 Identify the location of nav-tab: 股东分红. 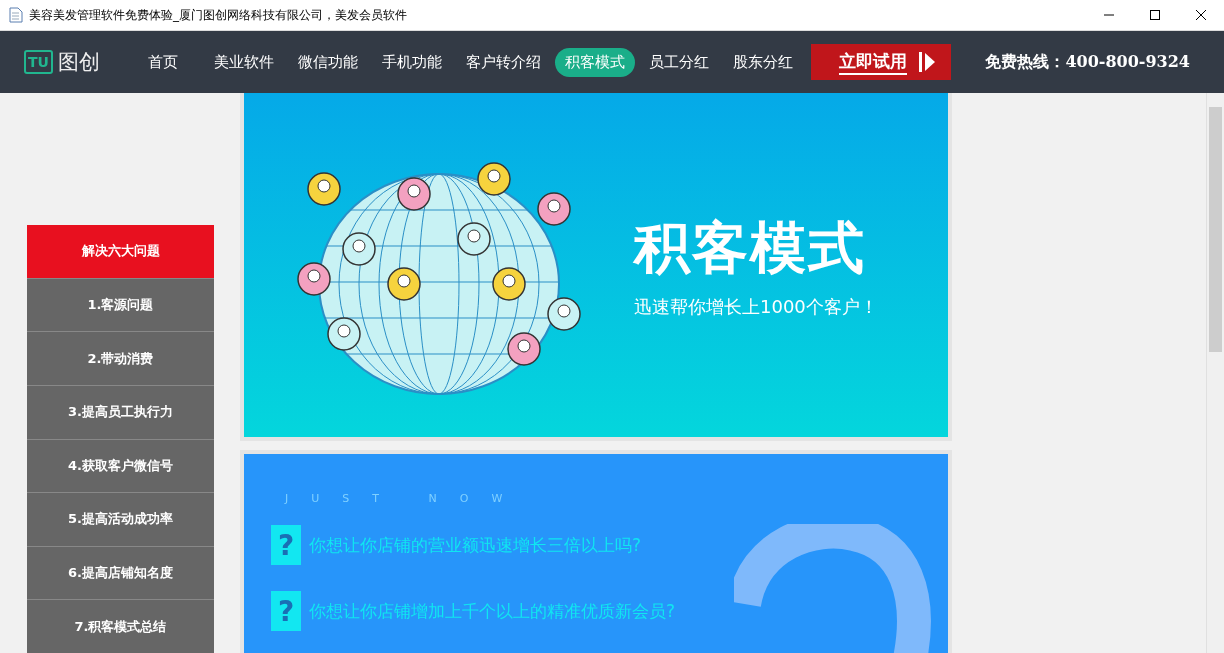
(762, 62).